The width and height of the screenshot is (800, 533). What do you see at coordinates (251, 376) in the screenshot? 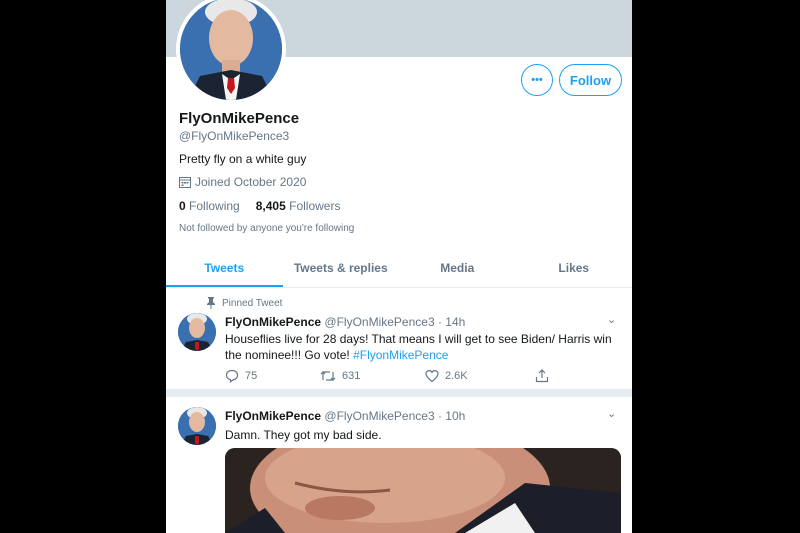
I see `reply-count: 75` at bounding box center [251, 376].